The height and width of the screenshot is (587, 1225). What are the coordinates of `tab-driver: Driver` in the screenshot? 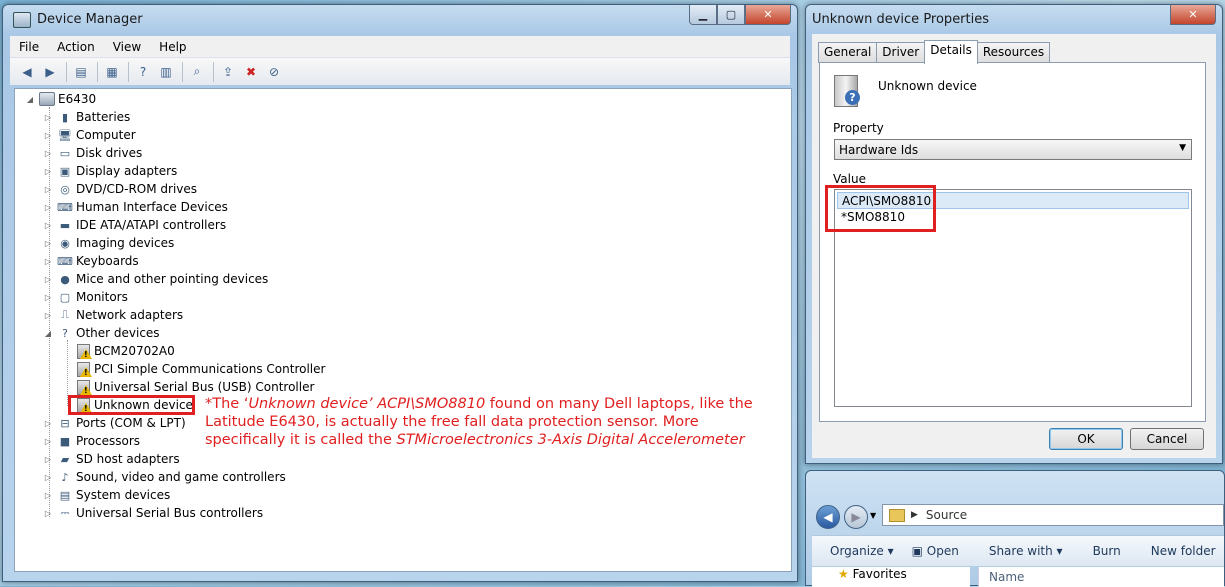 It's located at (901, 52).